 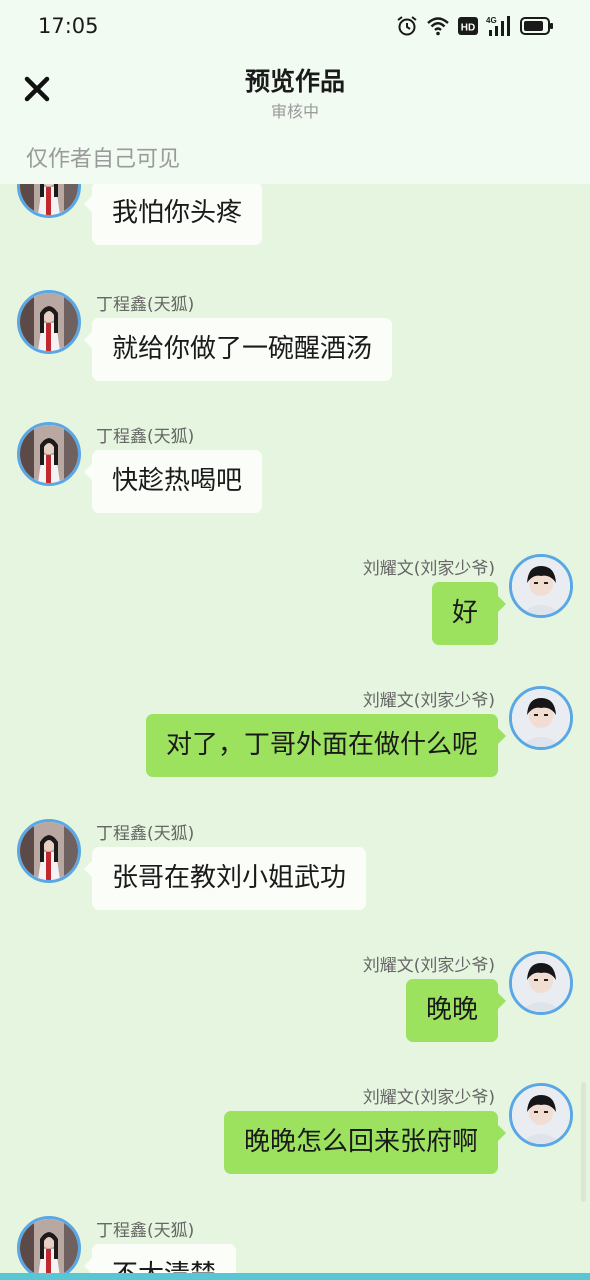 What do you see at coordinates (68, 26) in the screenshot?
I see `status-time: 17:05` at bounding box center [68, 26].